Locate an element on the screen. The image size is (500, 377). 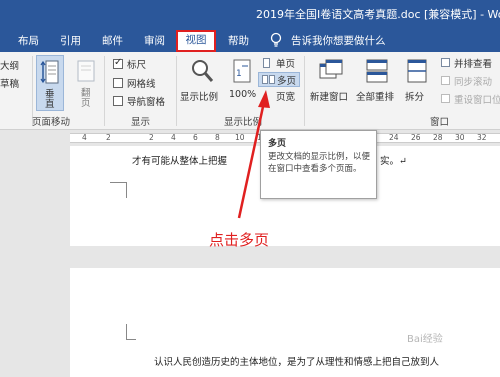
reset-window-button: 重设窗口位置 is located at coordinates (470, 99).